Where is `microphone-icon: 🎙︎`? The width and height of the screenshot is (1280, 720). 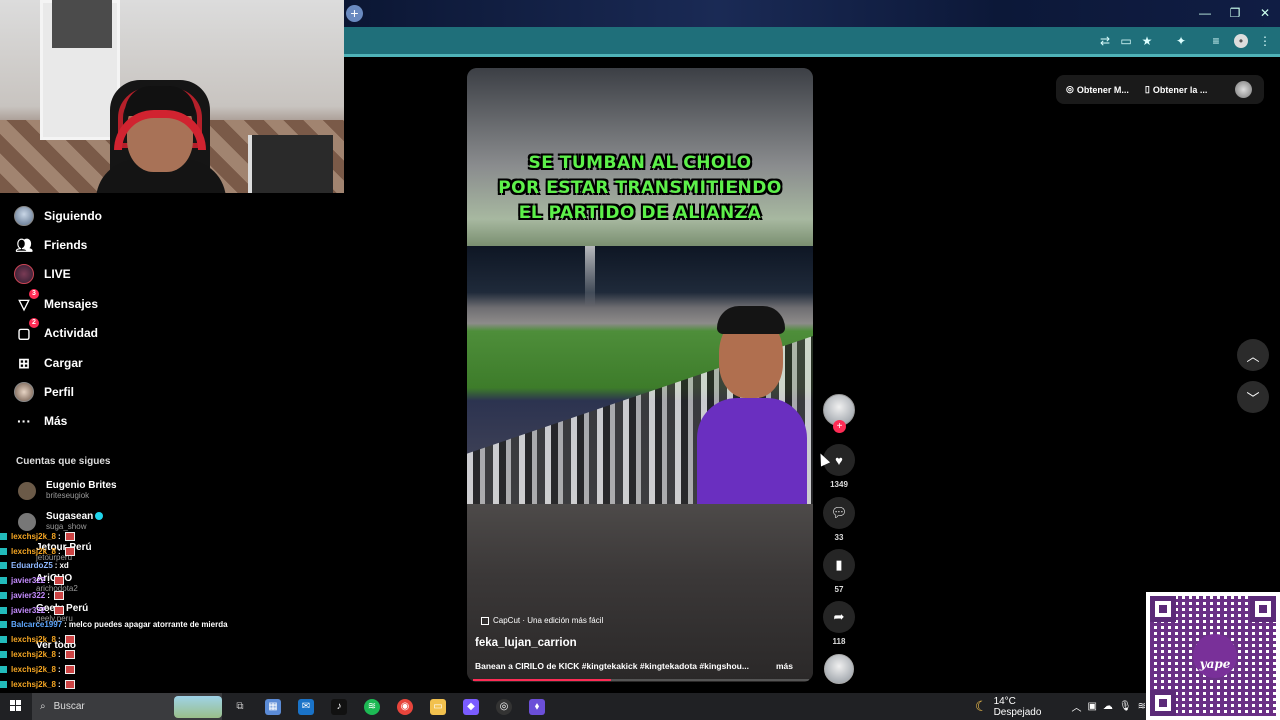 microphone-icon: 🎙︎ is located at coordinates (1125, 706).